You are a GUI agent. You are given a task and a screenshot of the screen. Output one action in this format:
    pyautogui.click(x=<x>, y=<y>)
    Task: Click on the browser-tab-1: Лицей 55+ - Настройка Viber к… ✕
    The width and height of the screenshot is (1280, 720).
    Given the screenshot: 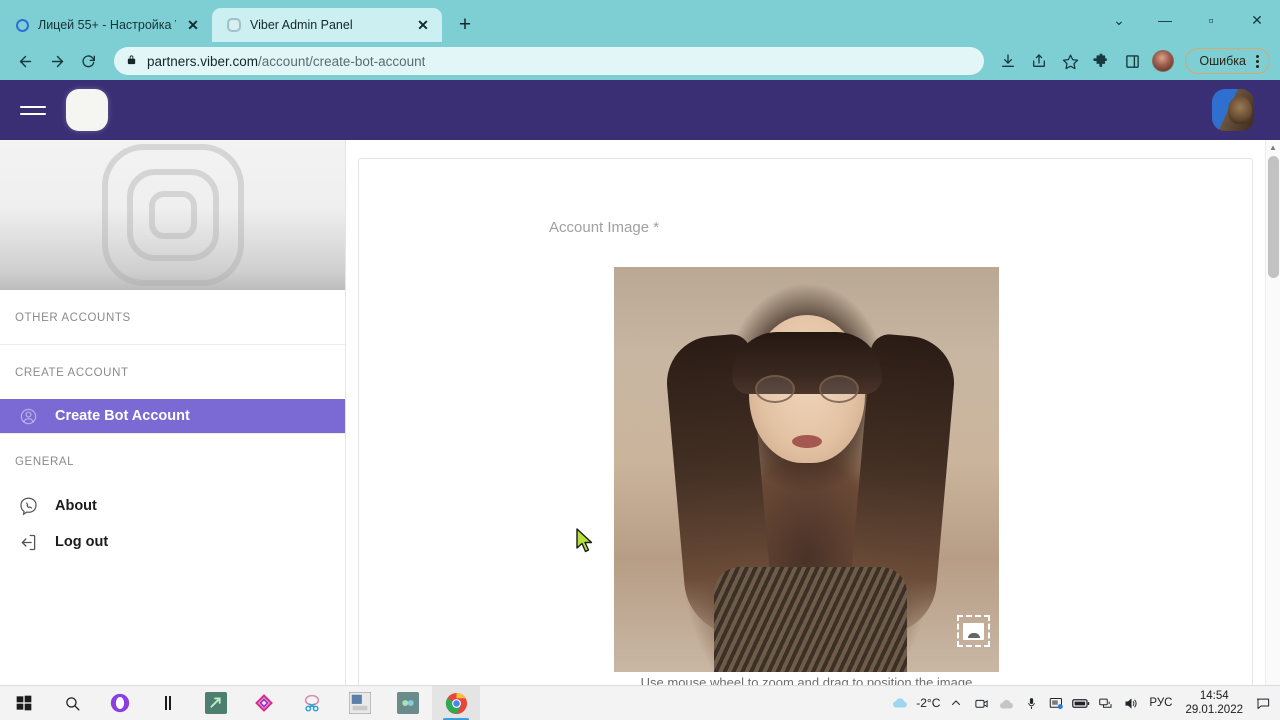 What is the action you would take?
    pyautogui.click(x=106, y=25)
    